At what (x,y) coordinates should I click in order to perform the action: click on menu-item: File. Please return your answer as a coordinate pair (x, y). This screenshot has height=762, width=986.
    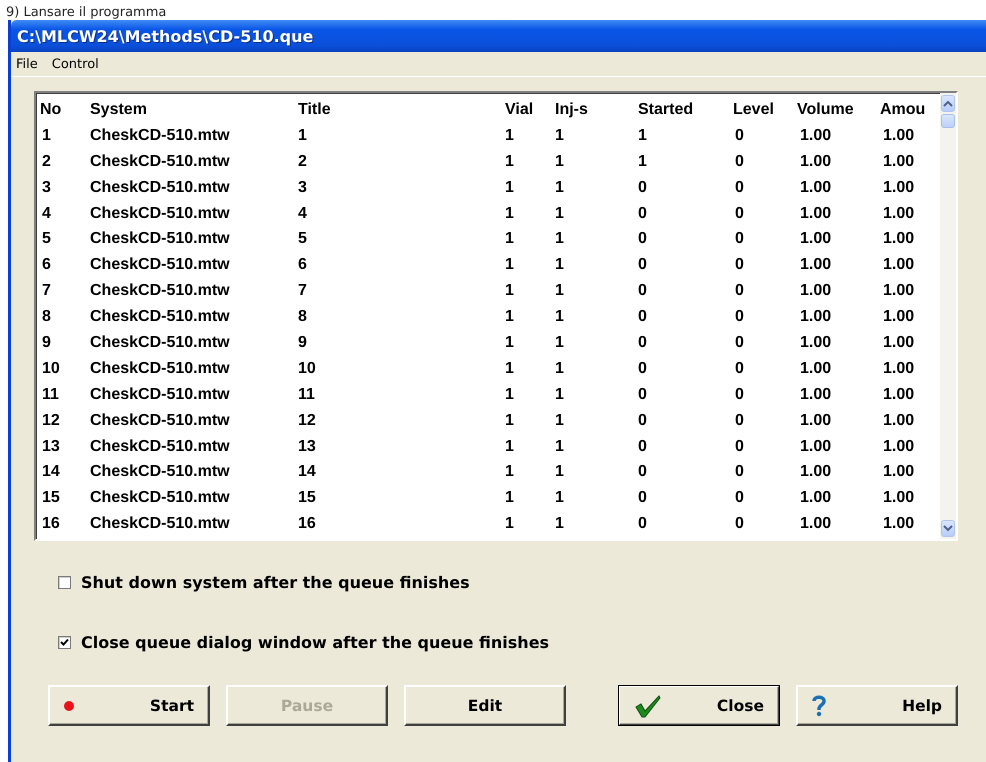
    Looking at the image, I should click on (27, 64).